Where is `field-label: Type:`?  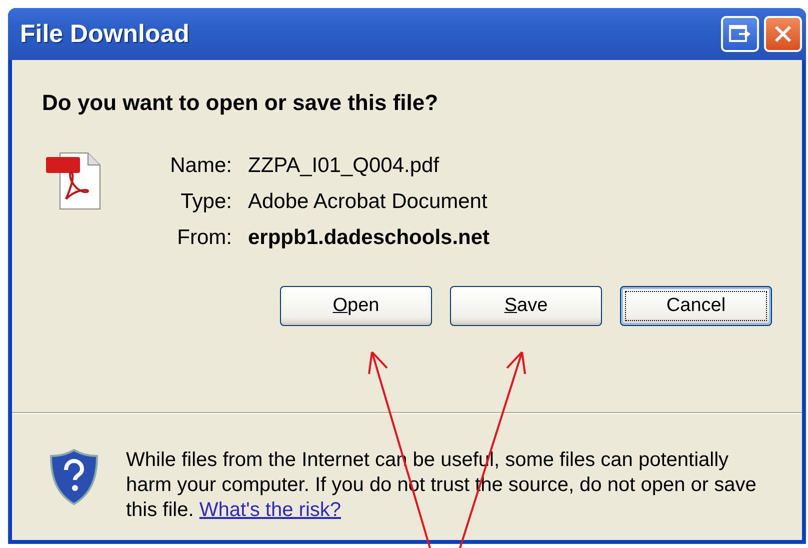
field-label: Type: is located at coordinates (206, 202).